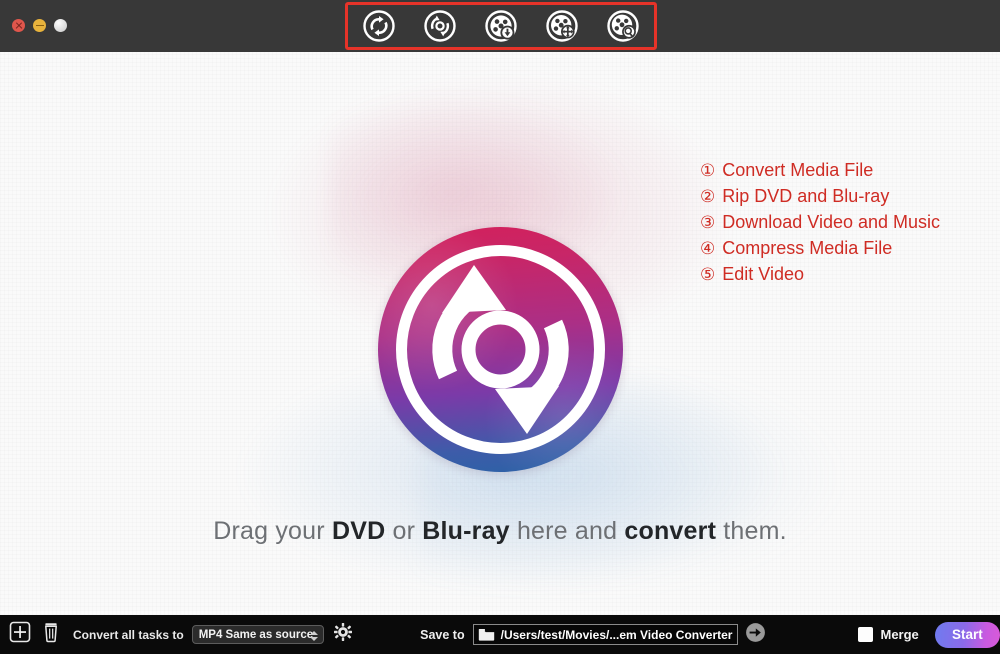  Describe the element at coordinates (798, 170) in the screenshot. I see `annotation-label: Convert Media File` at that location.